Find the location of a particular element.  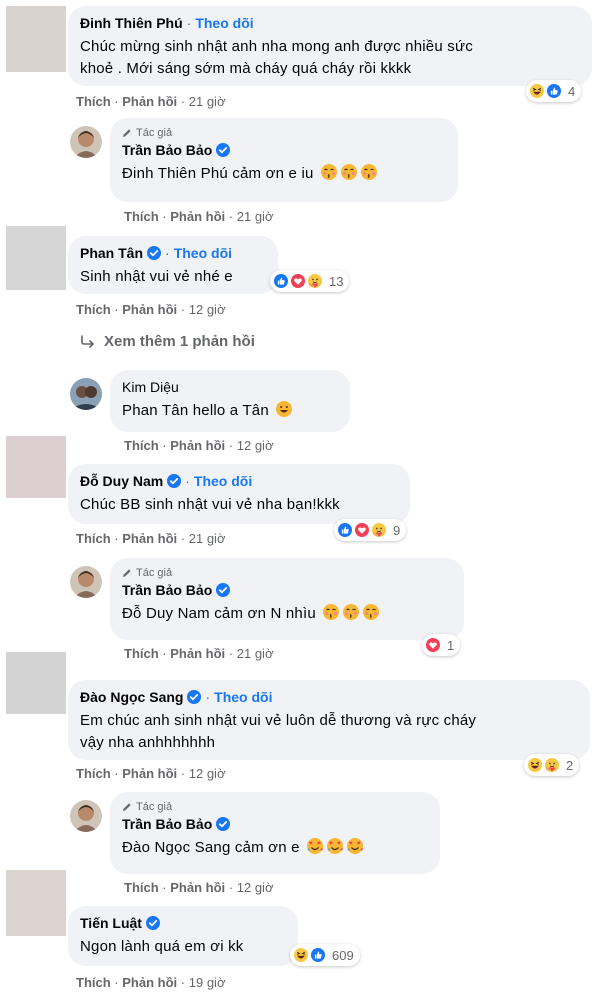

comment-bubble: Tiến Luật Ngon lành quá em ơi kk is located at coordinates (183, 936).